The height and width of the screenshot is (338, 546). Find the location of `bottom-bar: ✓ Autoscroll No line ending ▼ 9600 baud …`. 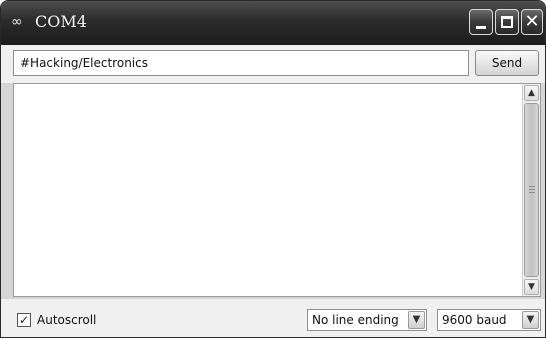

bottom-bar: ✓ Autoscroll No line ending ▼ 9600 baud … is located at coordinates (273, 318).